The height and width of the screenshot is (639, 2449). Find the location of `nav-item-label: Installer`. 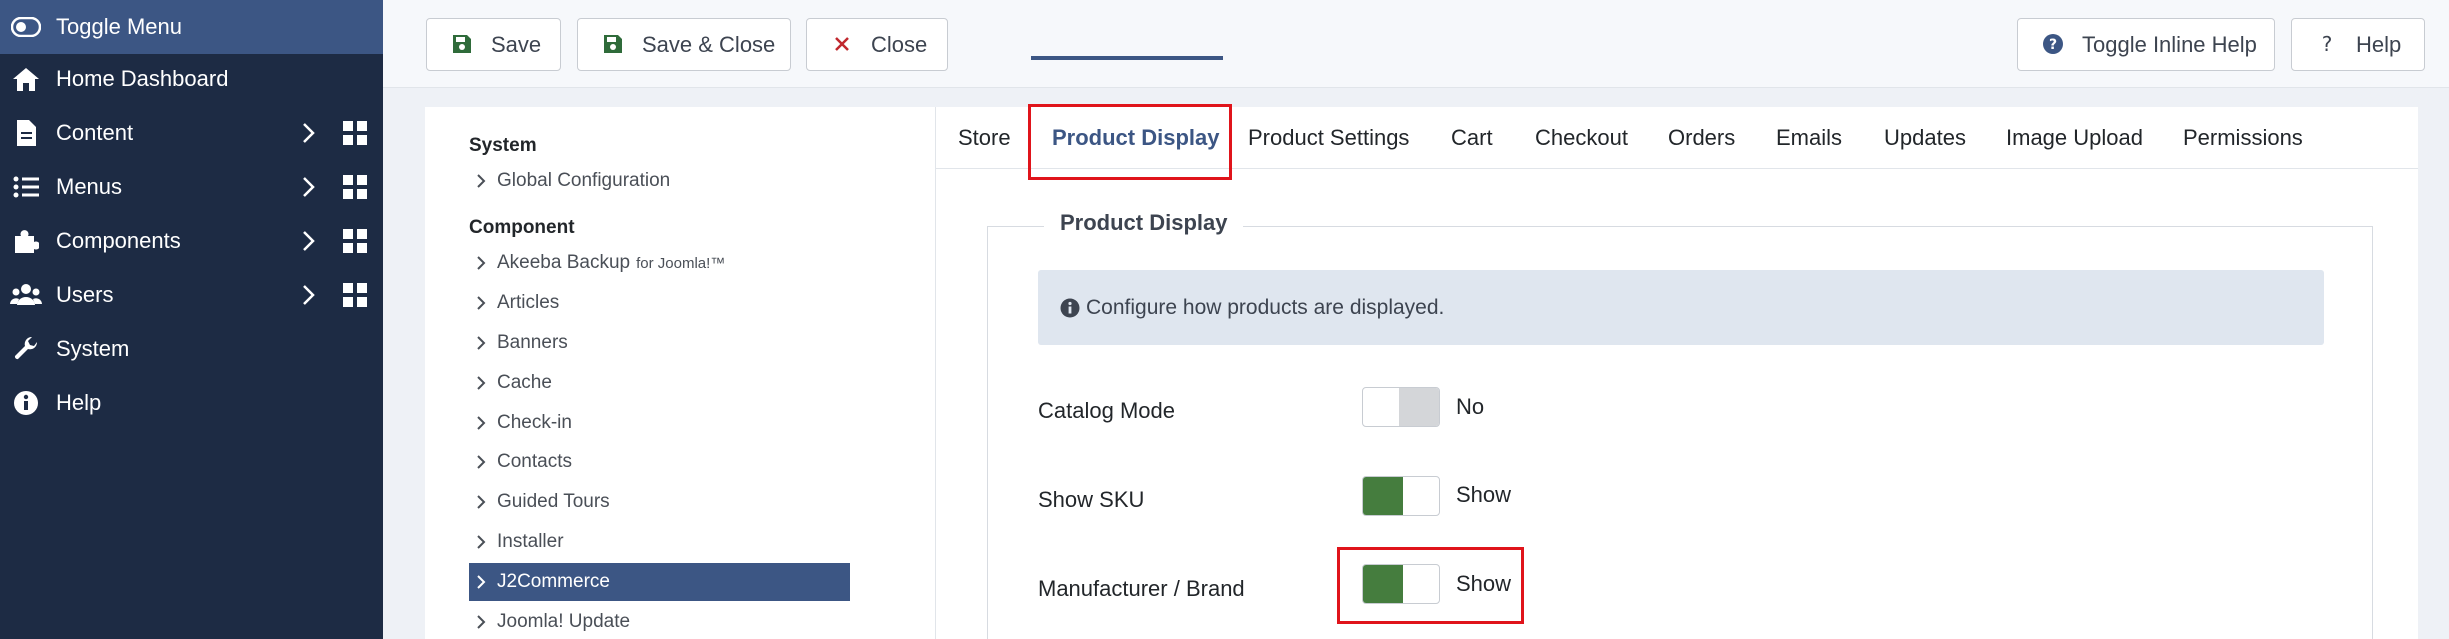

nav-item-label: Installer is located at coordinates (530, 541).